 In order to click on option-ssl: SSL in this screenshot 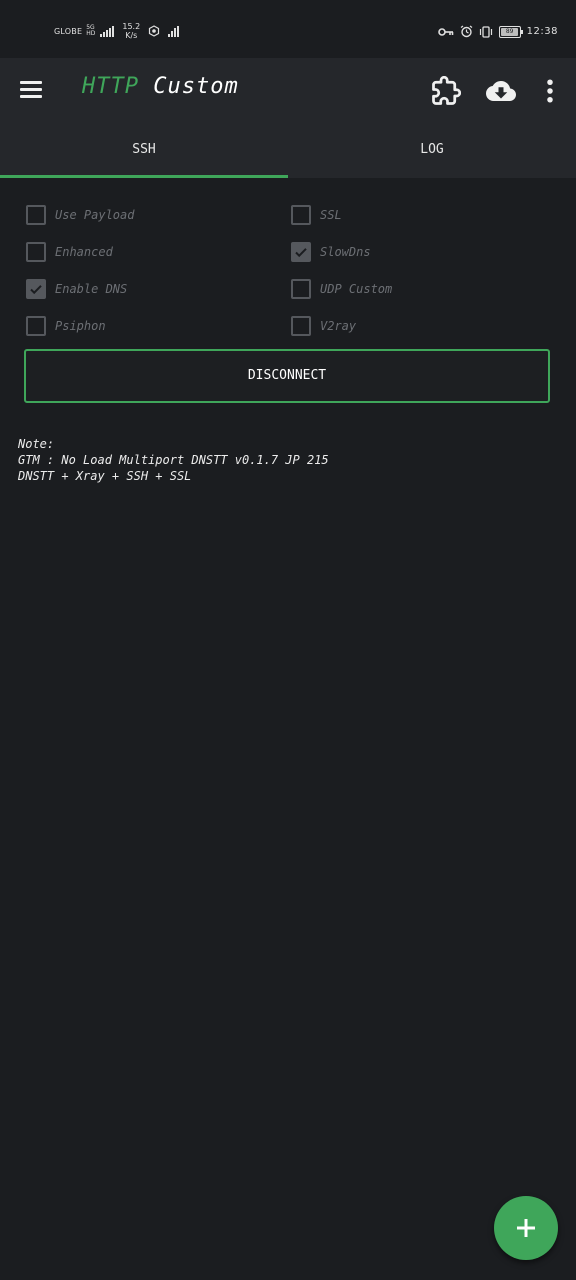, I will do `click(423, 214)`.